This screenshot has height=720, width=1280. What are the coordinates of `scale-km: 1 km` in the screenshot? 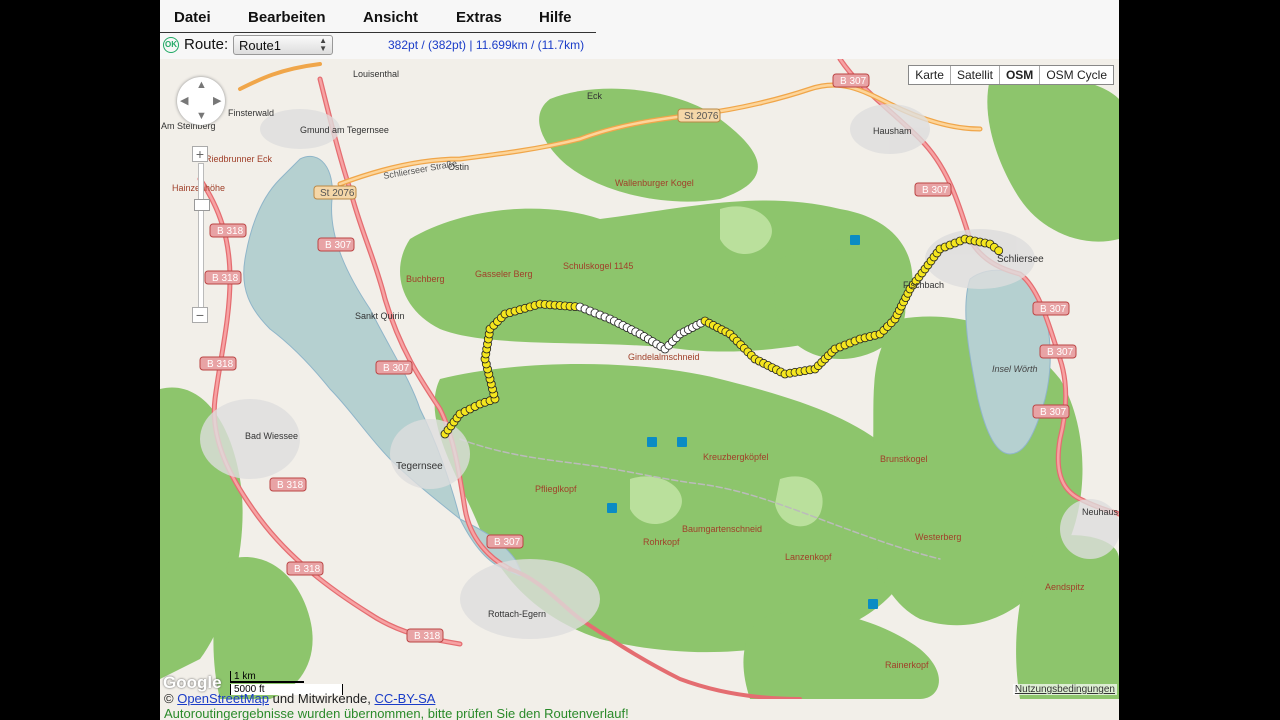 It's located at (267, 677).